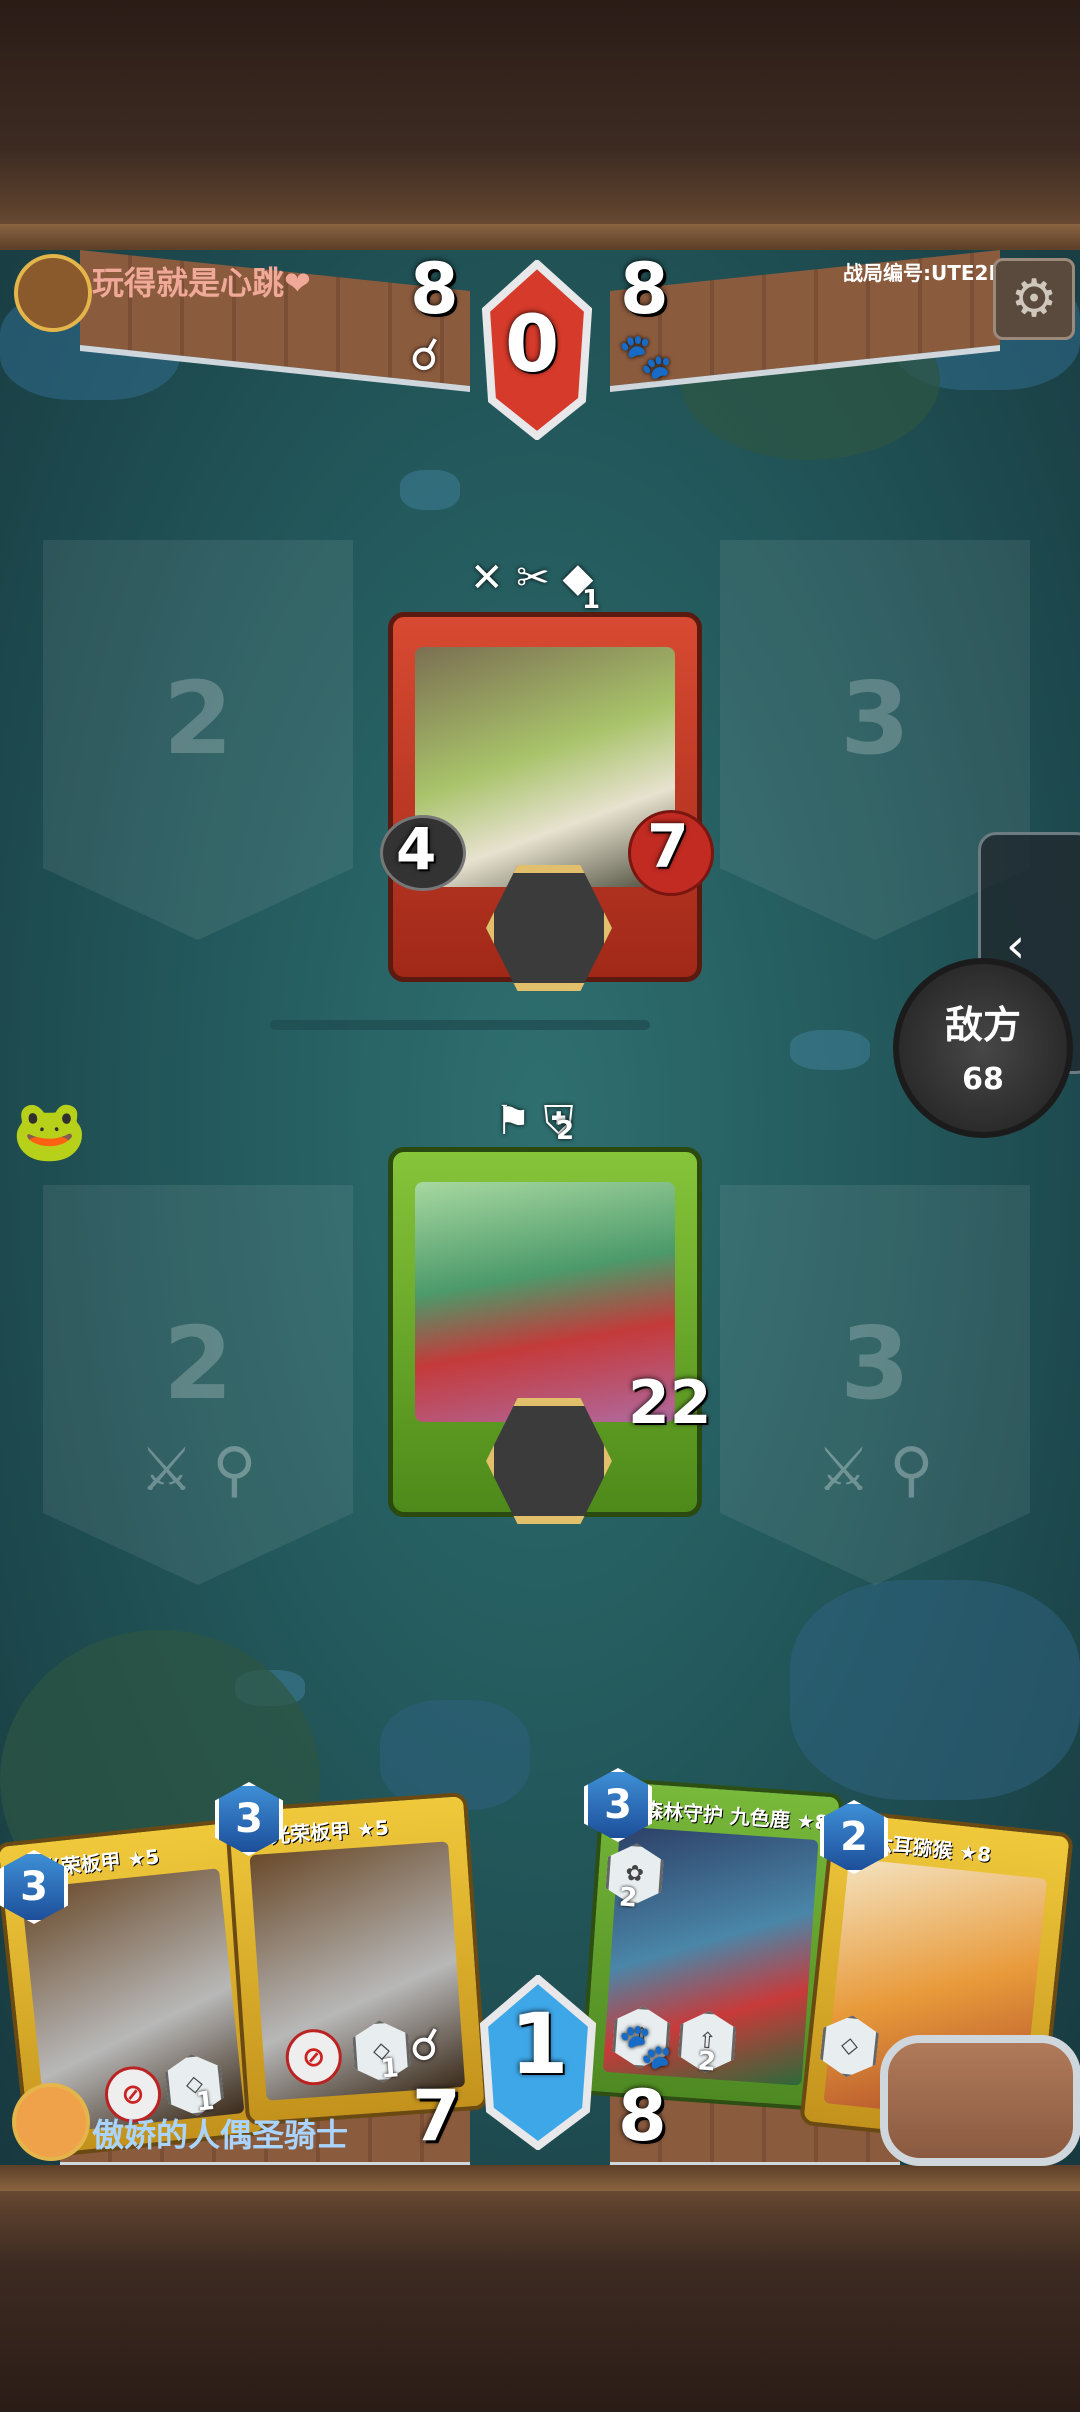 This screenshot has width=1080, height=2412. I want to click on bottom-wood-frame, so click(540, 2288).